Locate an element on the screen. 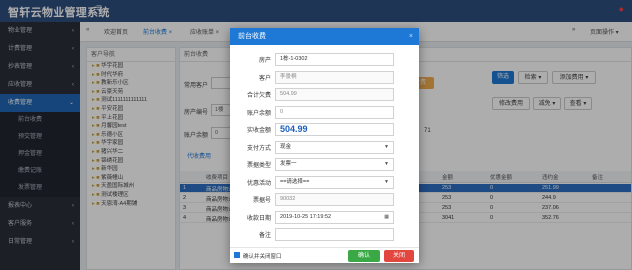 This screenshot has height=270, width=632. modal-field-row: 支付方式 现金 ▼ is located at coordinates (324, 148).